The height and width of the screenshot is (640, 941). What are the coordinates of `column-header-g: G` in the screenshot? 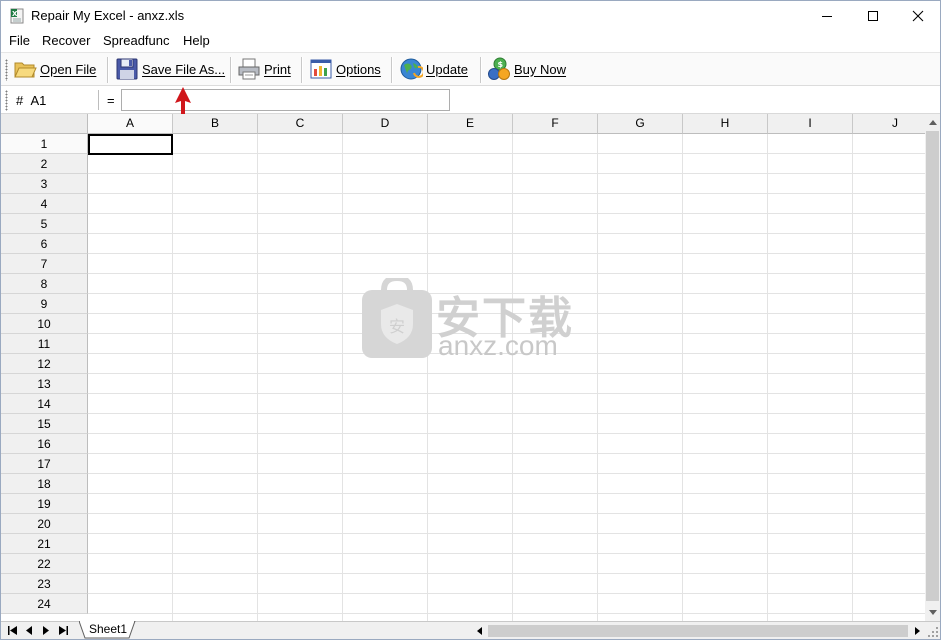 It's located at (640, 124).